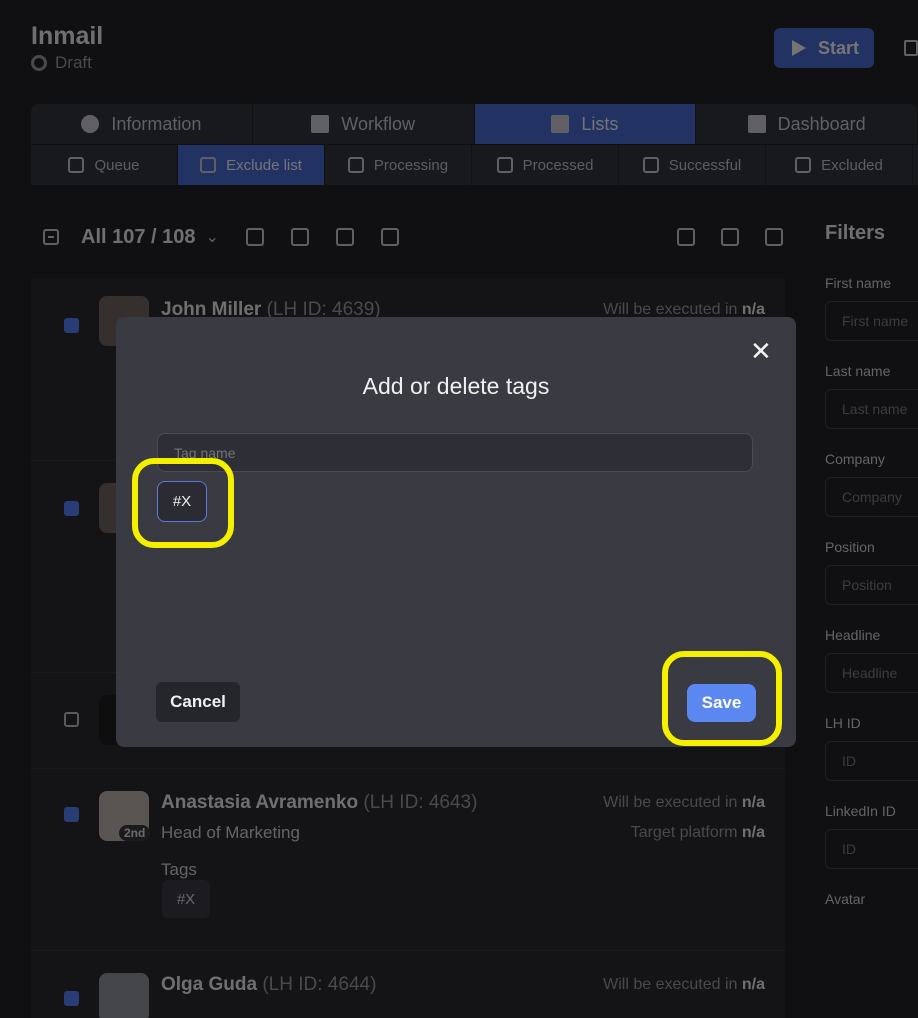  I want to click on subtab-successful: Successful, so click(692, 165).